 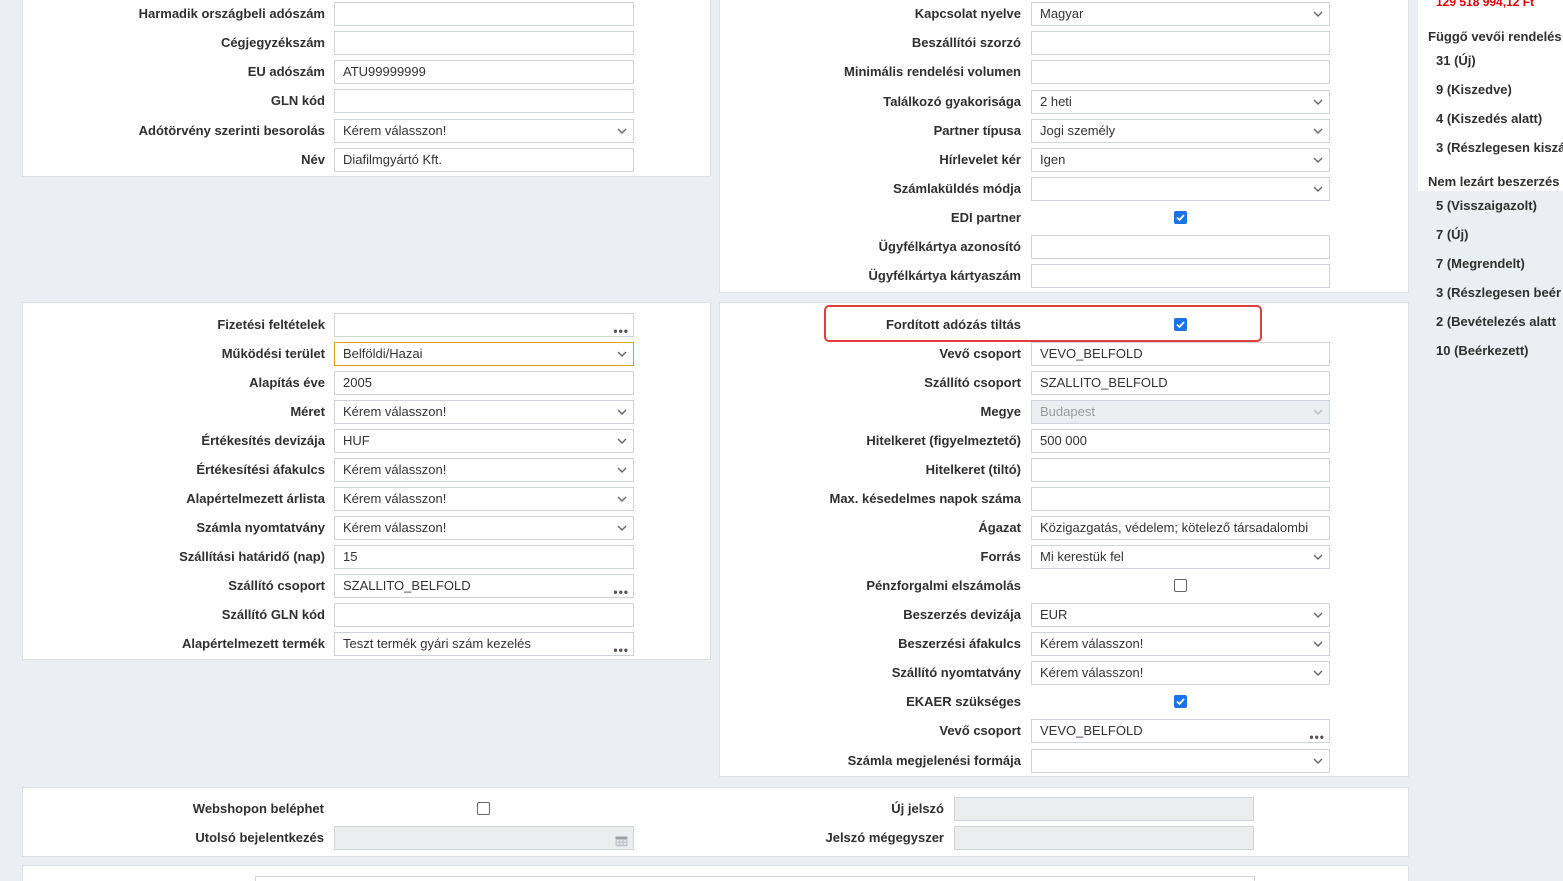 I want to click on pending-orders-heading: Függő vevői rendelés, so click(x=1495, y=36).